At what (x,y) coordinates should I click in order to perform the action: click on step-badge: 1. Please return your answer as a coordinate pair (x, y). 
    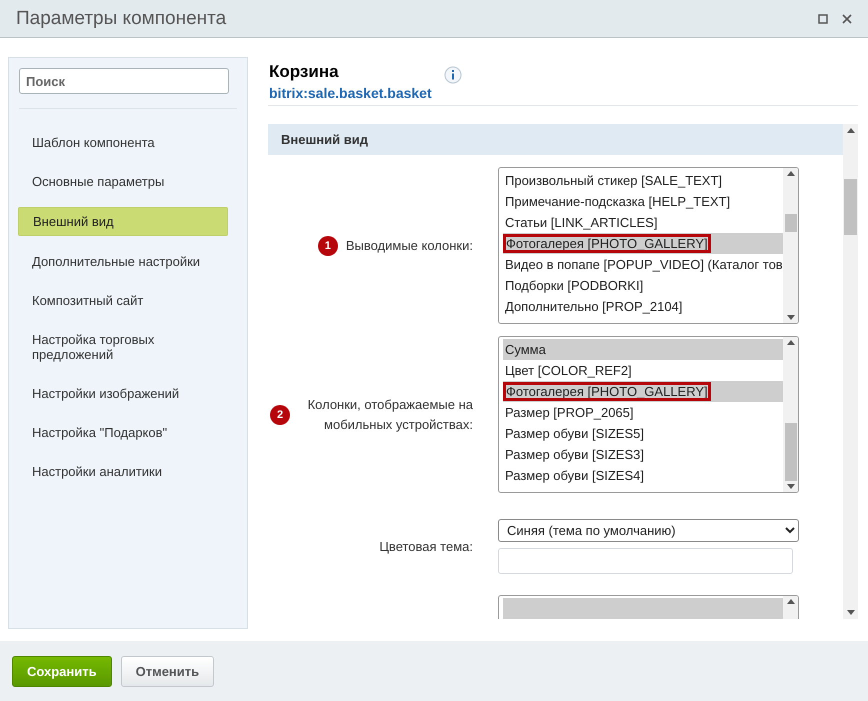
    Looking at the image, I should click on (328, 246).